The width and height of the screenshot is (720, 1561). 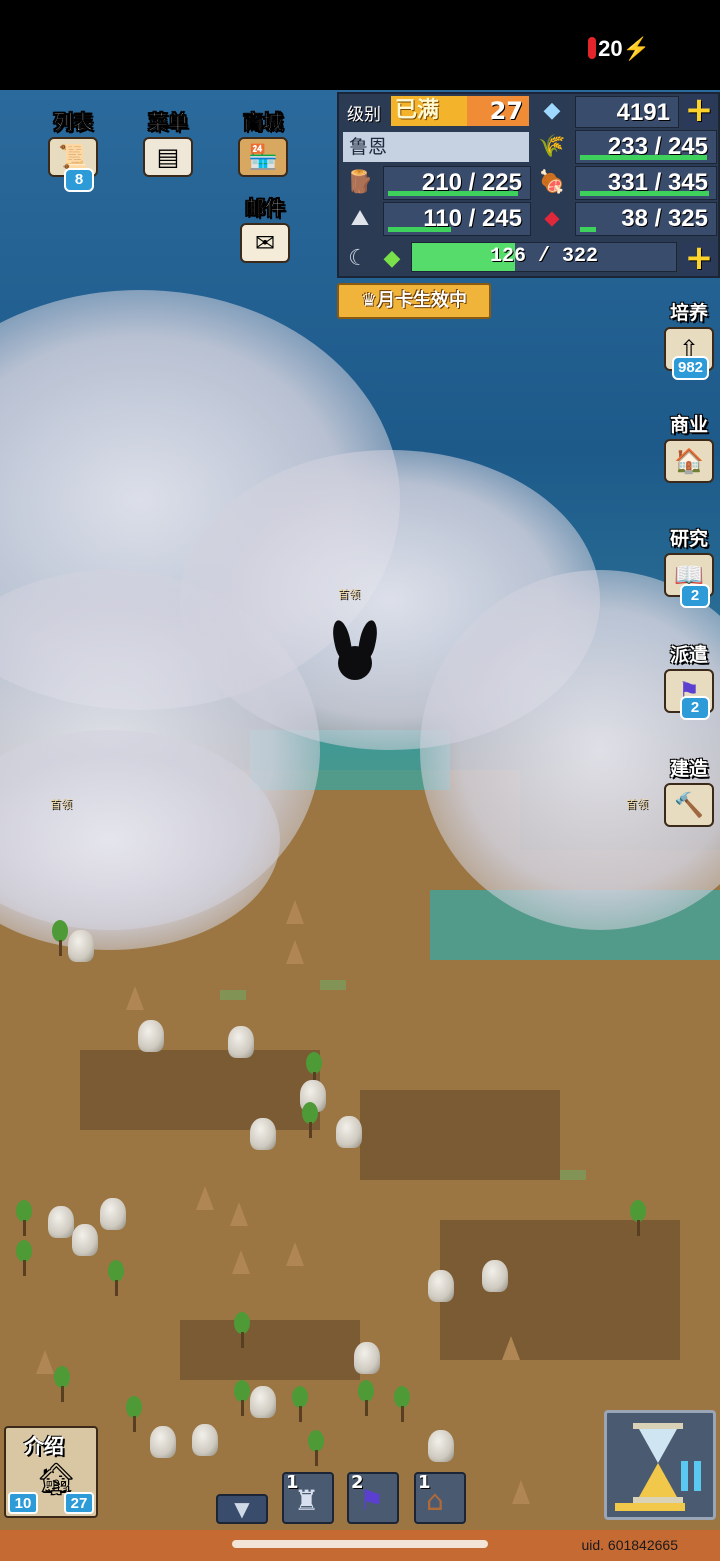 What do you see at coordinates (699, 258) in the screenshot?
I see `add-experience-button: +` at bounding box center [699, 258].